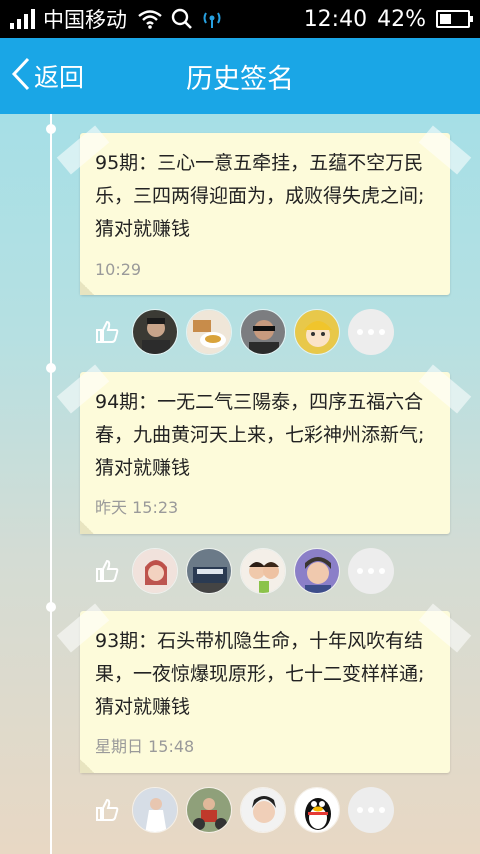 This screenshot has width=480, height=854. What do you see at coordinates (150, 19) in the screenshot?
I see `wifi-icon` at bounding box center [150, 19].